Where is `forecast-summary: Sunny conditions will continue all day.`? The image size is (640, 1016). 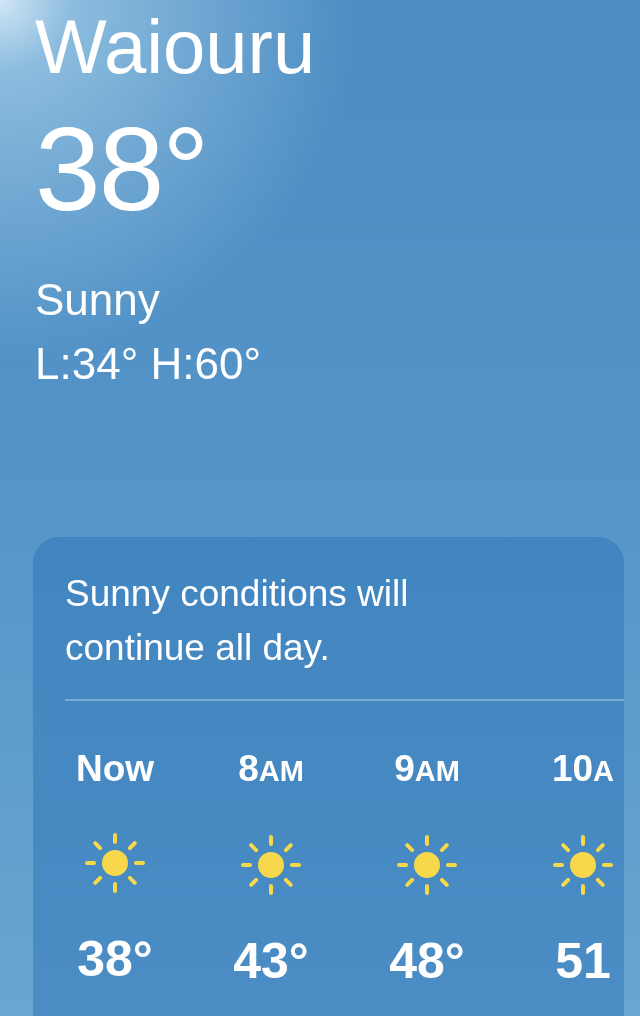
forecast-summary: Sunny conditions will continue all day. is located at coordinates (237, 621).